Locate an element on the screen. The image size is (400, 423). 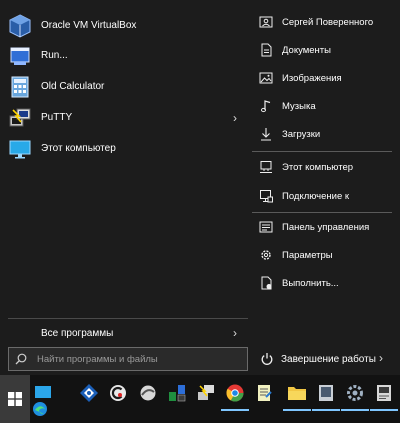
place-settings: Параметры is located at coordinates (326, 256).